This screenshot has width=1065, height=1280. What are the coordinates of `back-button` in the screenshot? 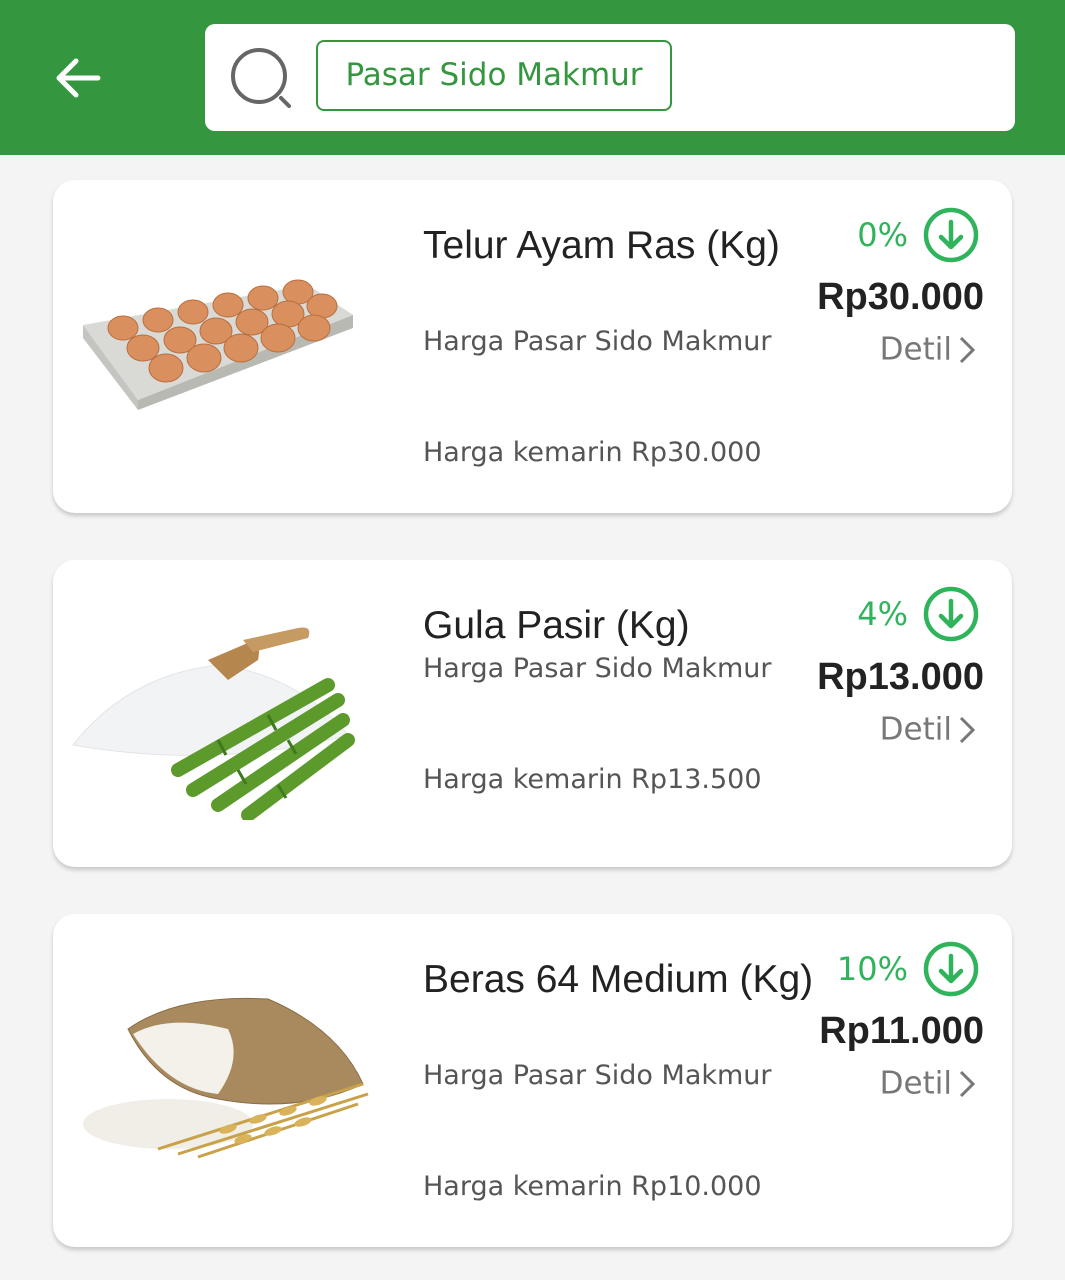 It's located at (78, 78).